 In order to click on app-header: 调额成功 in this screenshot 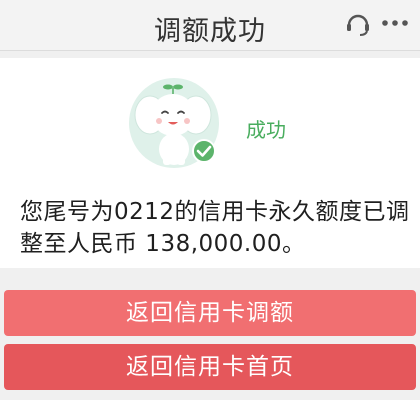, I will do `click(210, 25)`.